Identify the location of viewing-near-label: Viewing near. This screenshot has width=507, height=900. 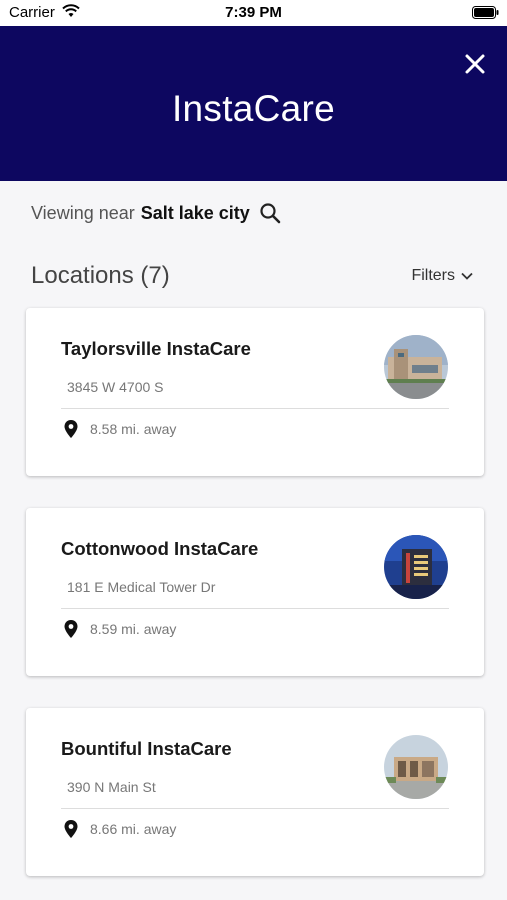
(83, 212).